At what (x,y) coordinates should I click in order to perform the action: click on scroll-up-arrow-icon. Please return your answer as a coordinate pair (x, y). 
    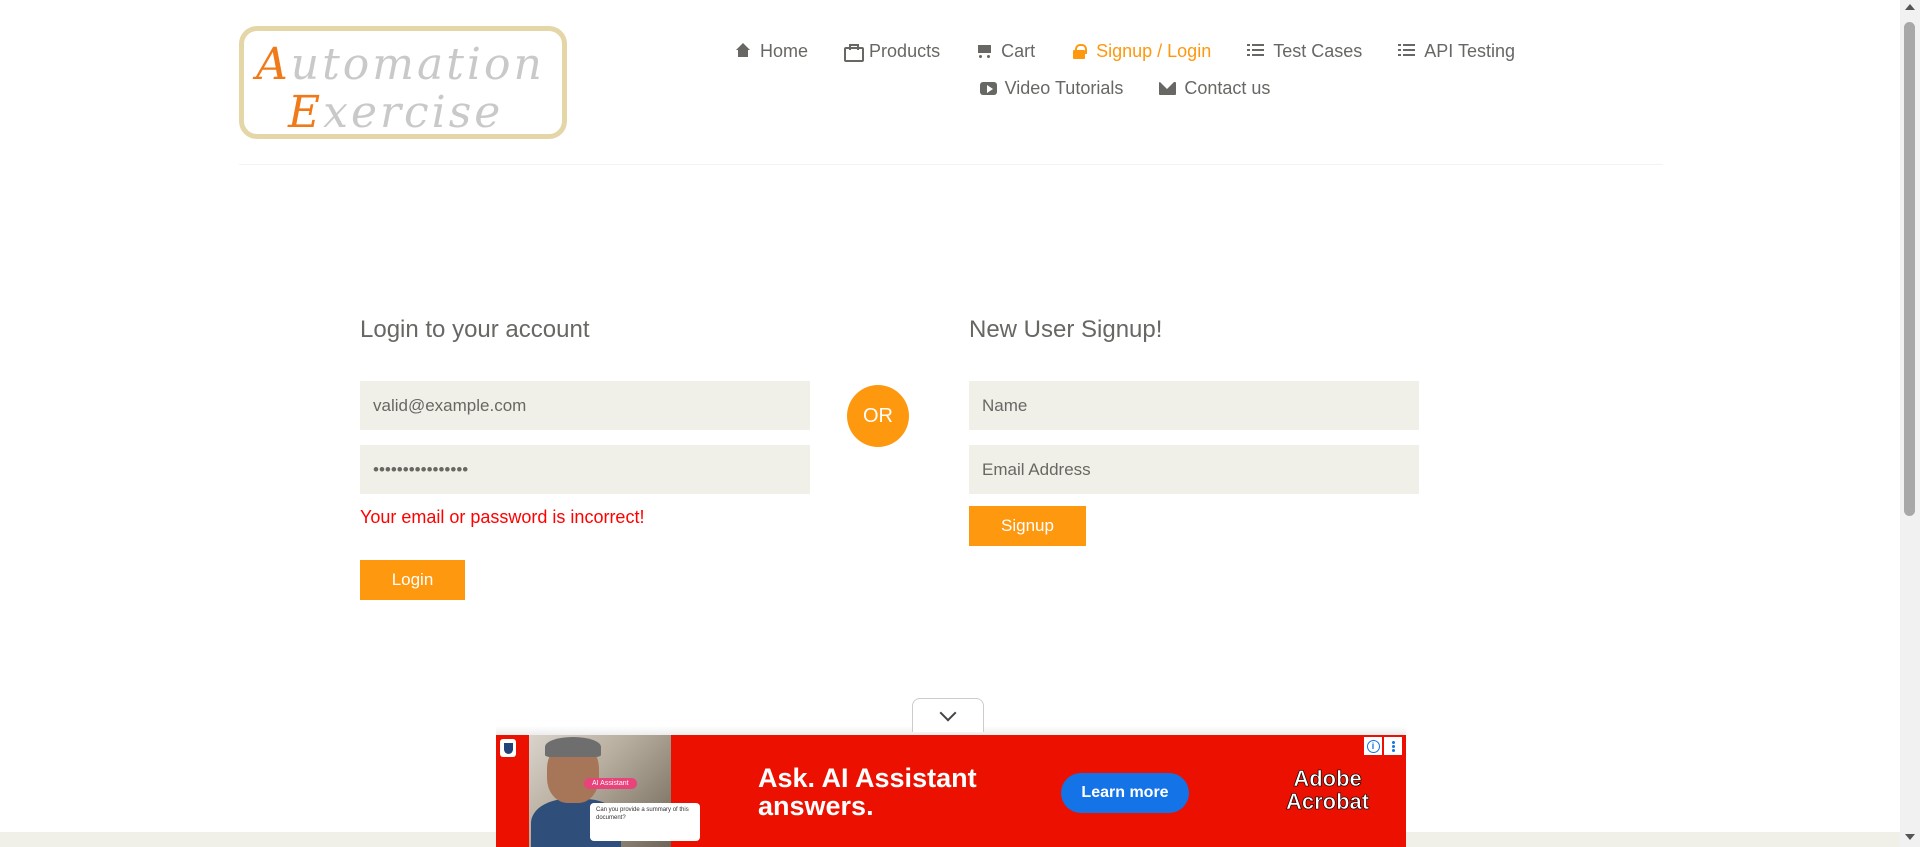
    Looking at the image, I should click on (1910, 7).